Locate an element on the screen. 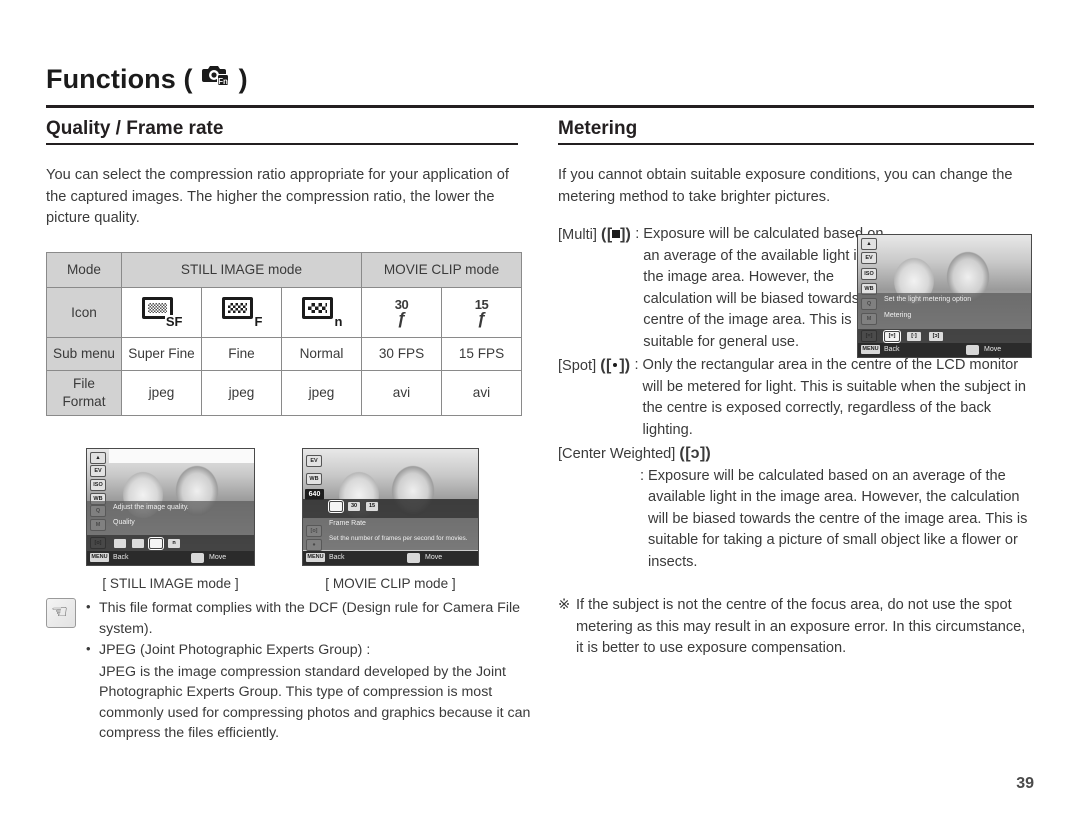  metering-center-weighted-icon: ([ɔ]) is located at coordinates (695, 453).